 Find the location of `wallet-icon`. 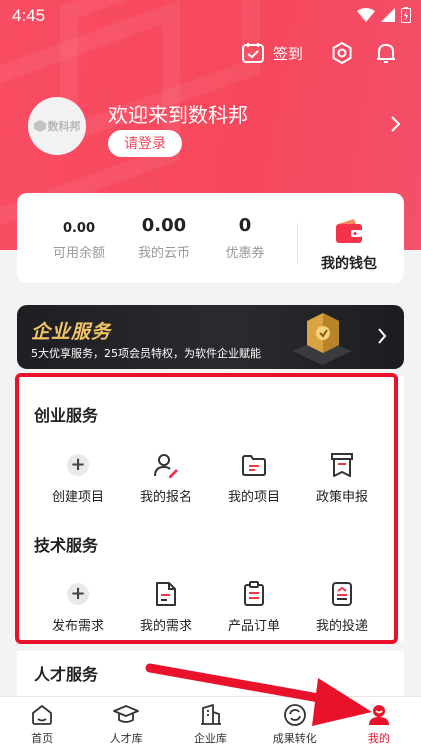

wallet-icon is located at coordinates (349, 231).